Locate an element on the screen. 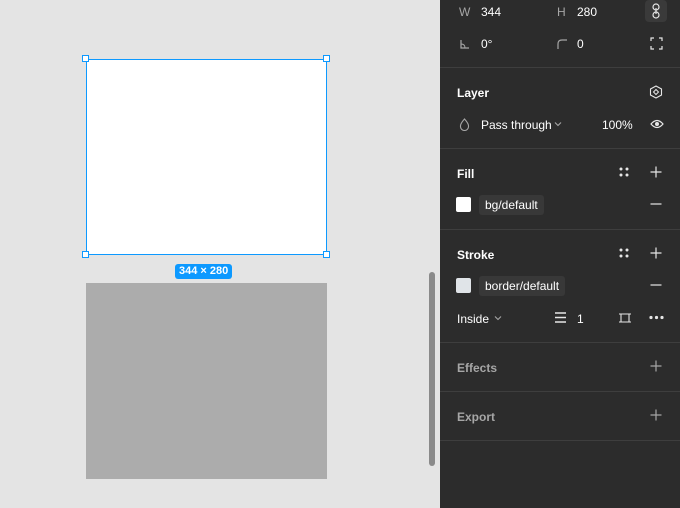  height-input: 280 is located at coordinates (587, 12).